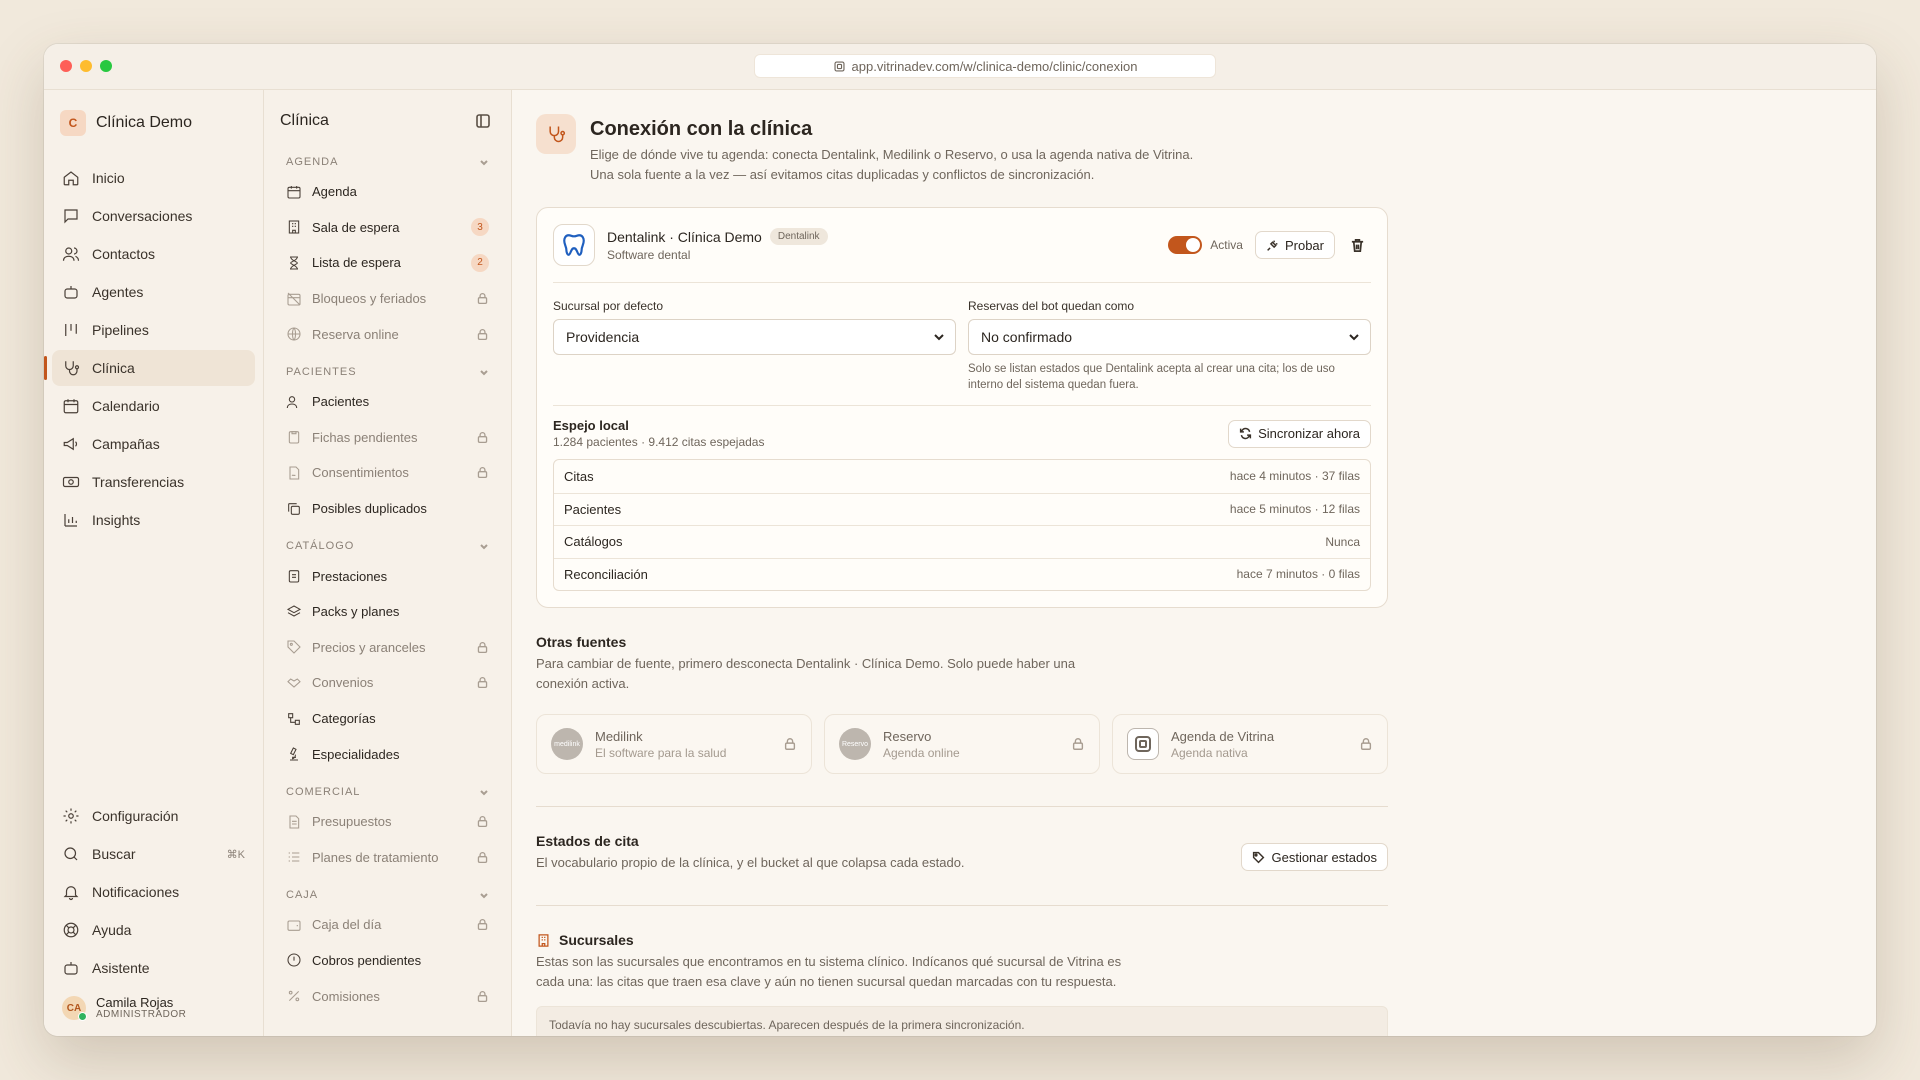  Describe the element at coordinates (387, 683) in the screenshot. I see `subnav-item-convenios: Convenios` at that location.